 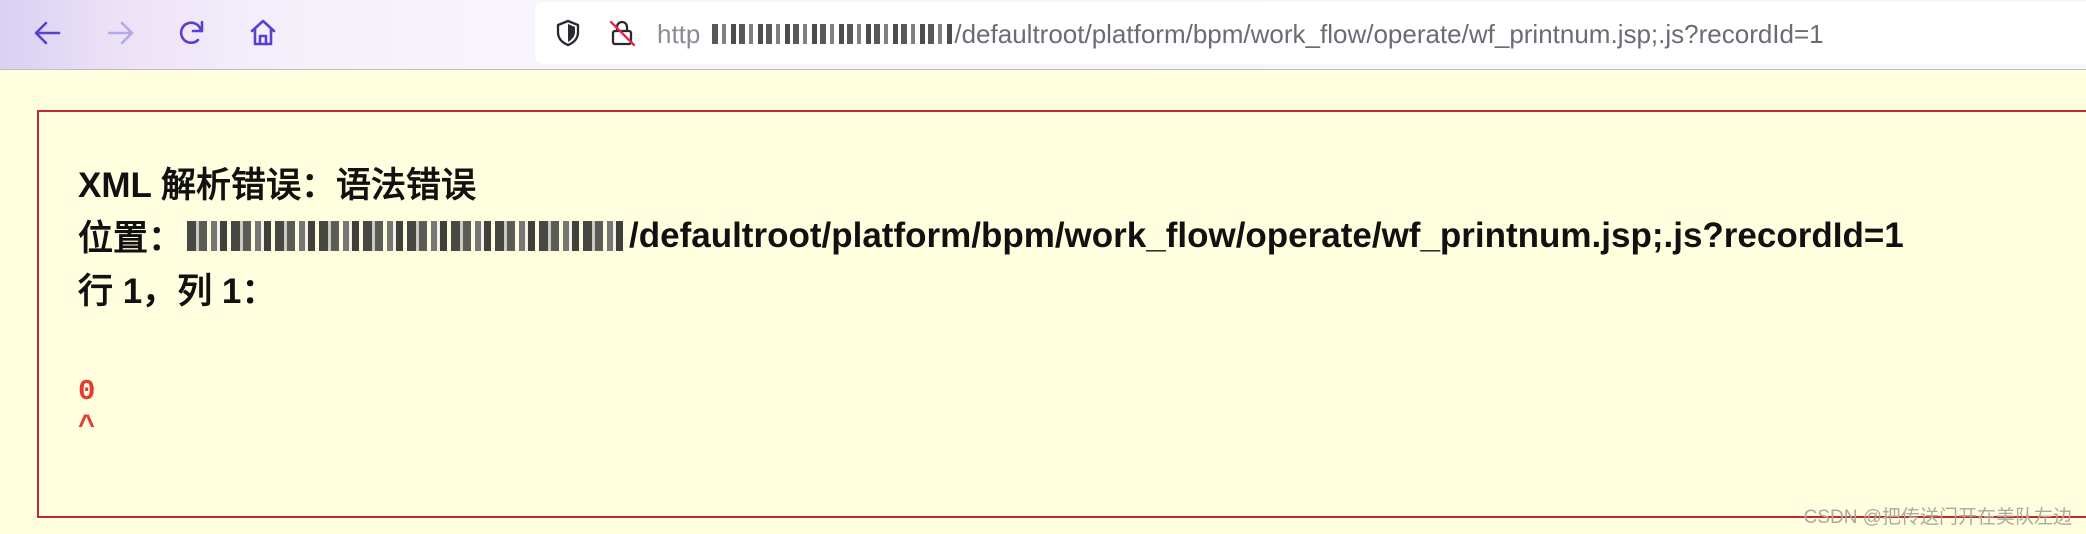 I want to click on error-source-caret: ^, so click(x=87, y=426).